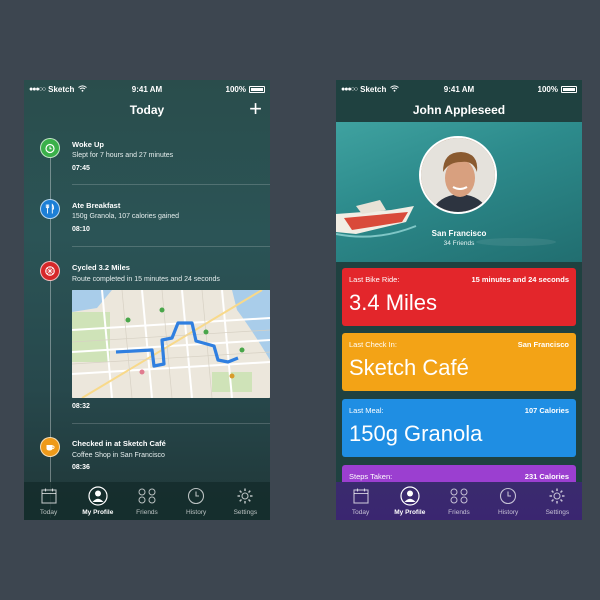 The image size is (600, 600). What do you see at coordinates (81, 168) in the screenshot?
I see `timeline-time: 07:45` at bounding box center [81, 168].